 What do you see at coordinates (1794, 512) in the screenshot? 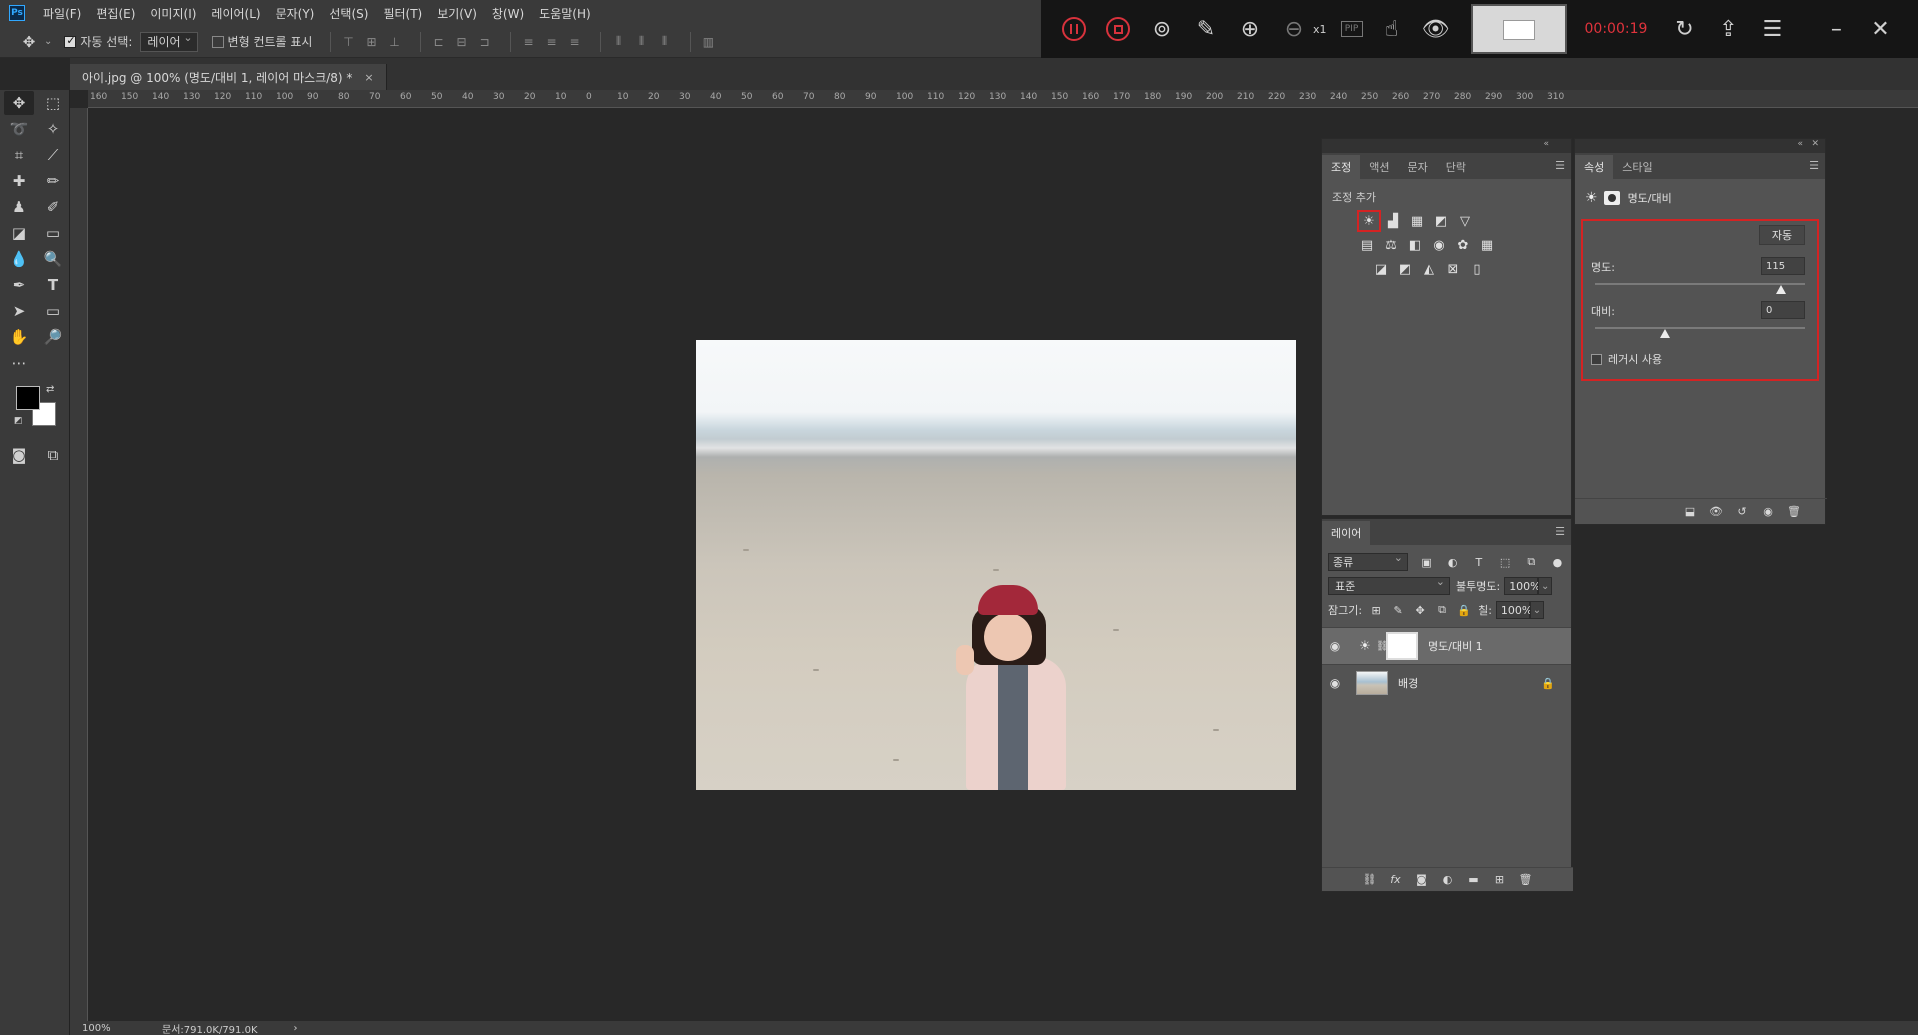
I see `delete-adjustment-icon: 🗑` at bounding box center [1794, 512].